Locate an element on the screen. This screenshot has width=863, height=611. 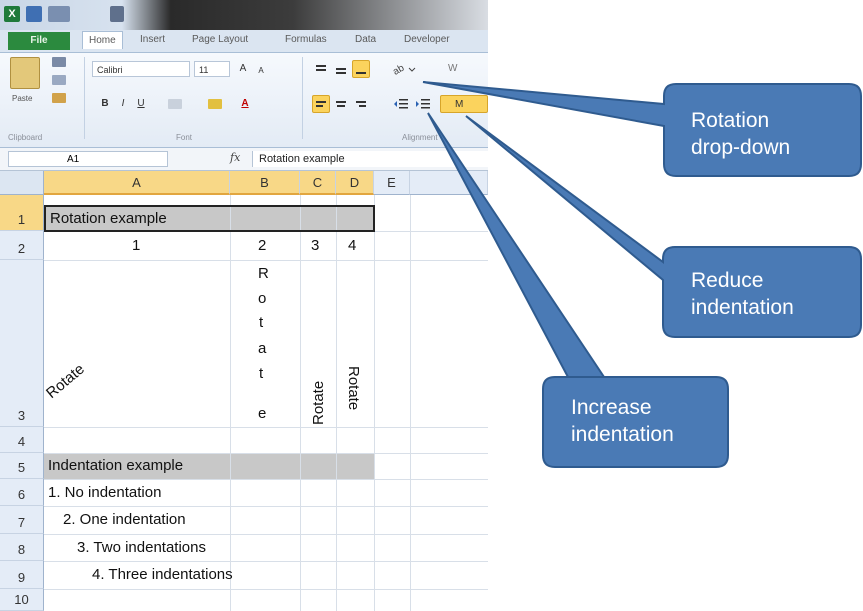
callout-rotation-line-1: Rotation is located at coordinates (730, 120).